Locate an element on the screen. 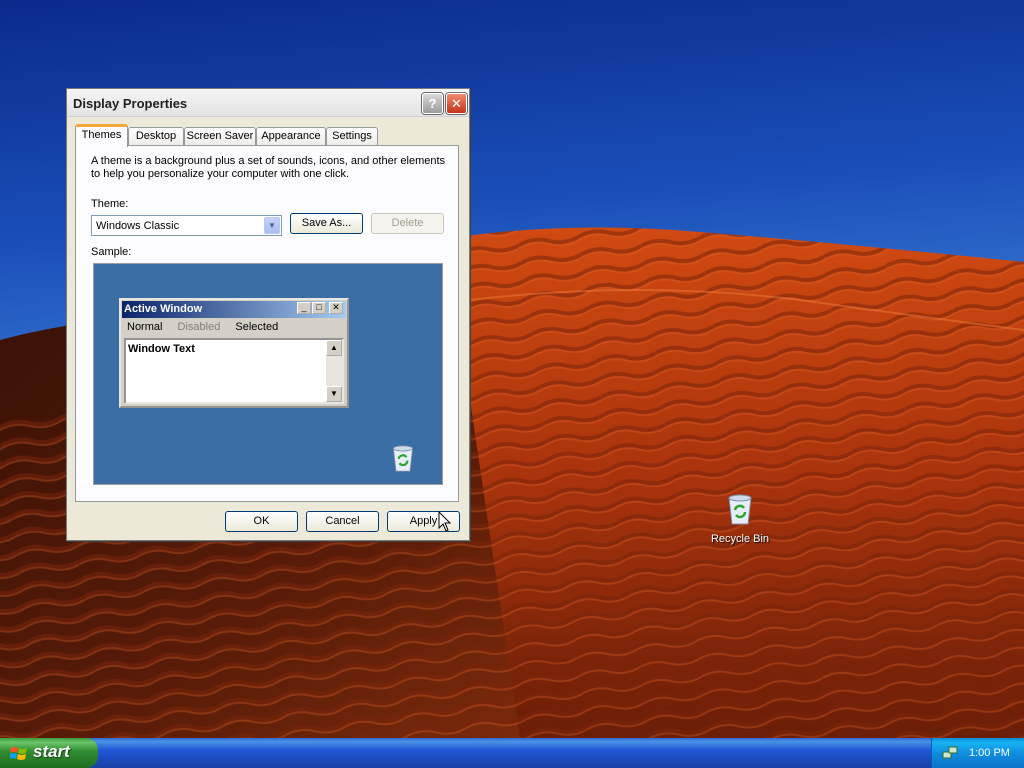 The image size is (1024, 768). network-icon is located at coordinates (950, 753).